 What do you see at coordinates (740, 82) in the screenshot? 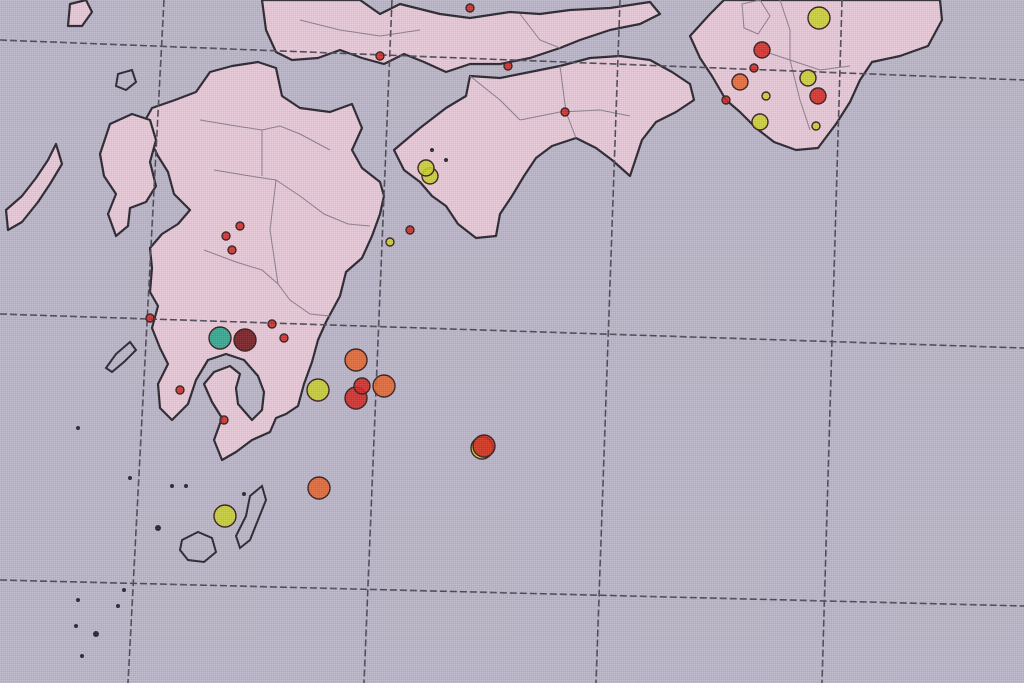
I see `earthquake-marker-m8` at bounding box center [740, 82].